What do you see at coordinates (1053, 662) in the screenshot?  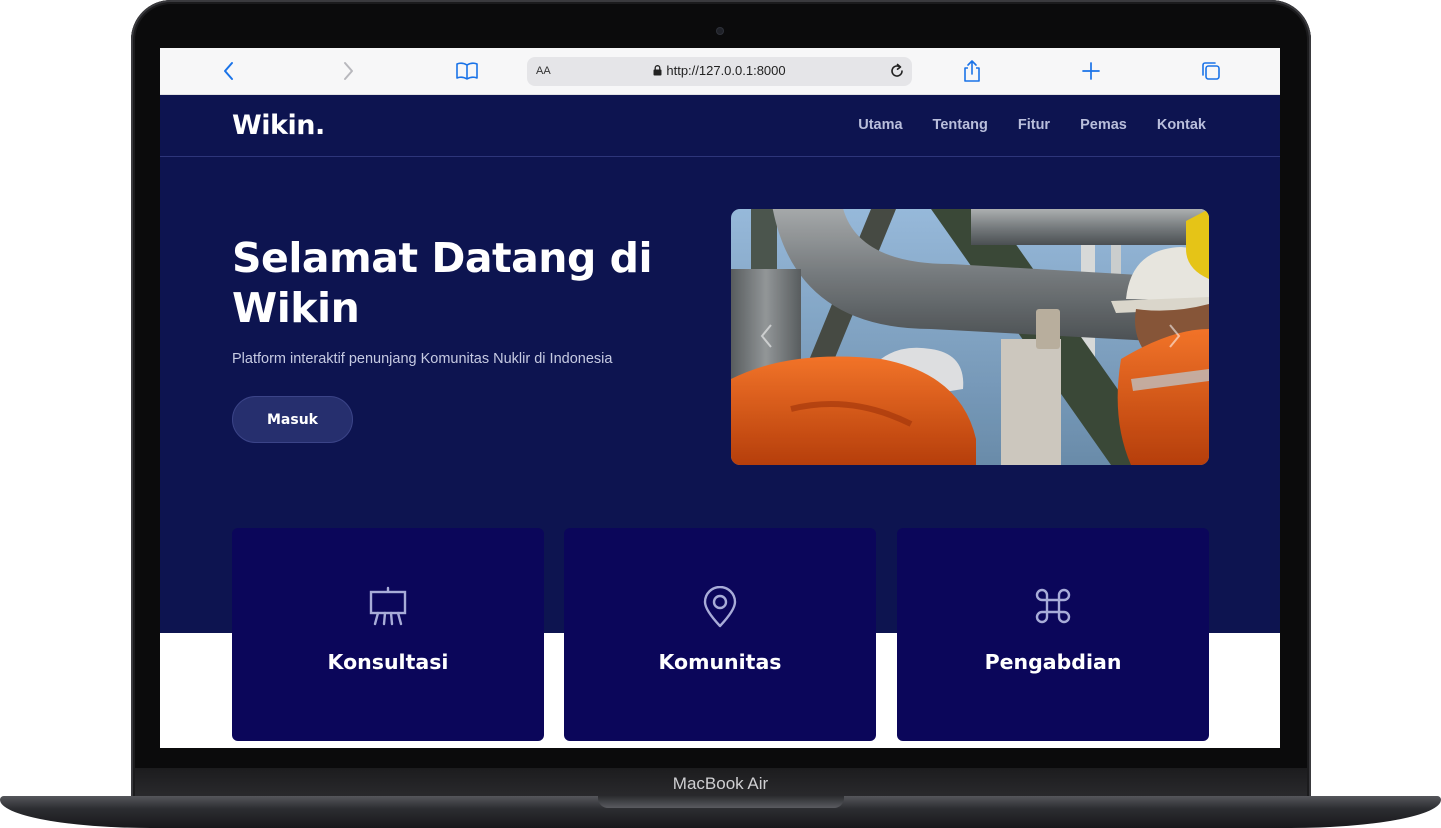 I see `feature-label: Pengabdian` at bounding box center [1053, 662].